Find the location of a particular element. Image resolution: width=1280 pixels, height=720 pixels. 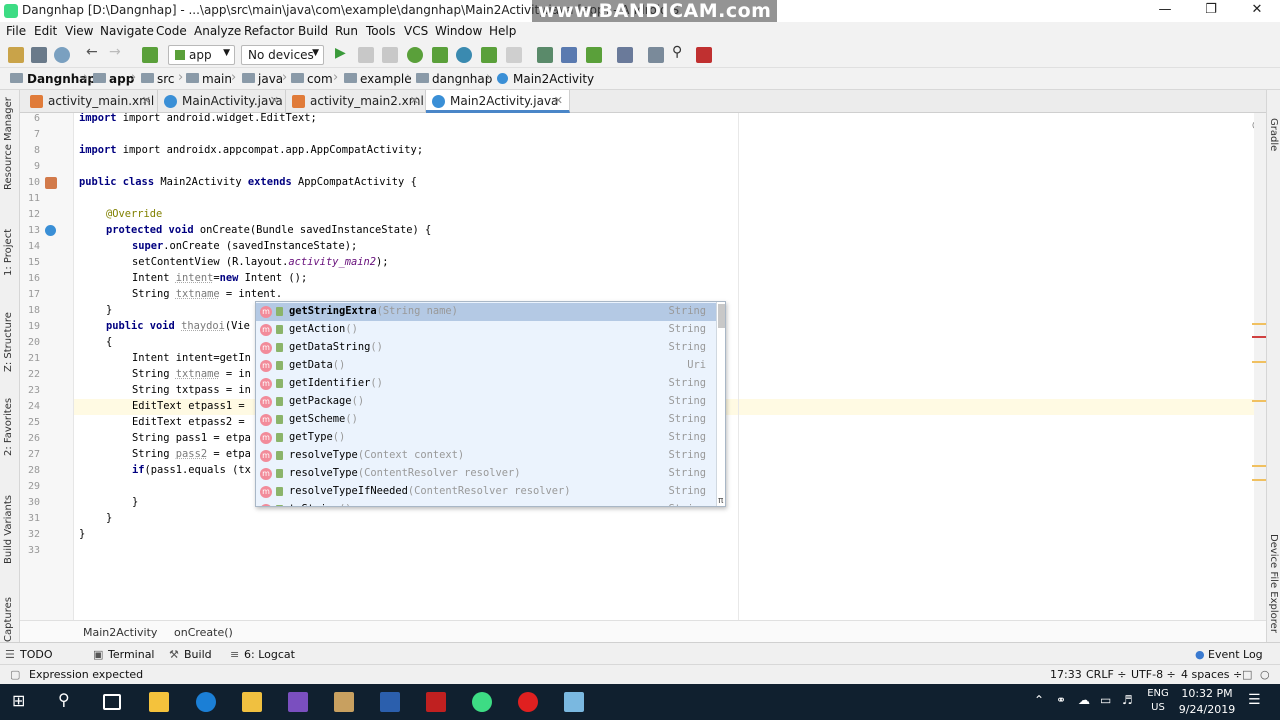

open-icon is located at coordinates (16, 55).